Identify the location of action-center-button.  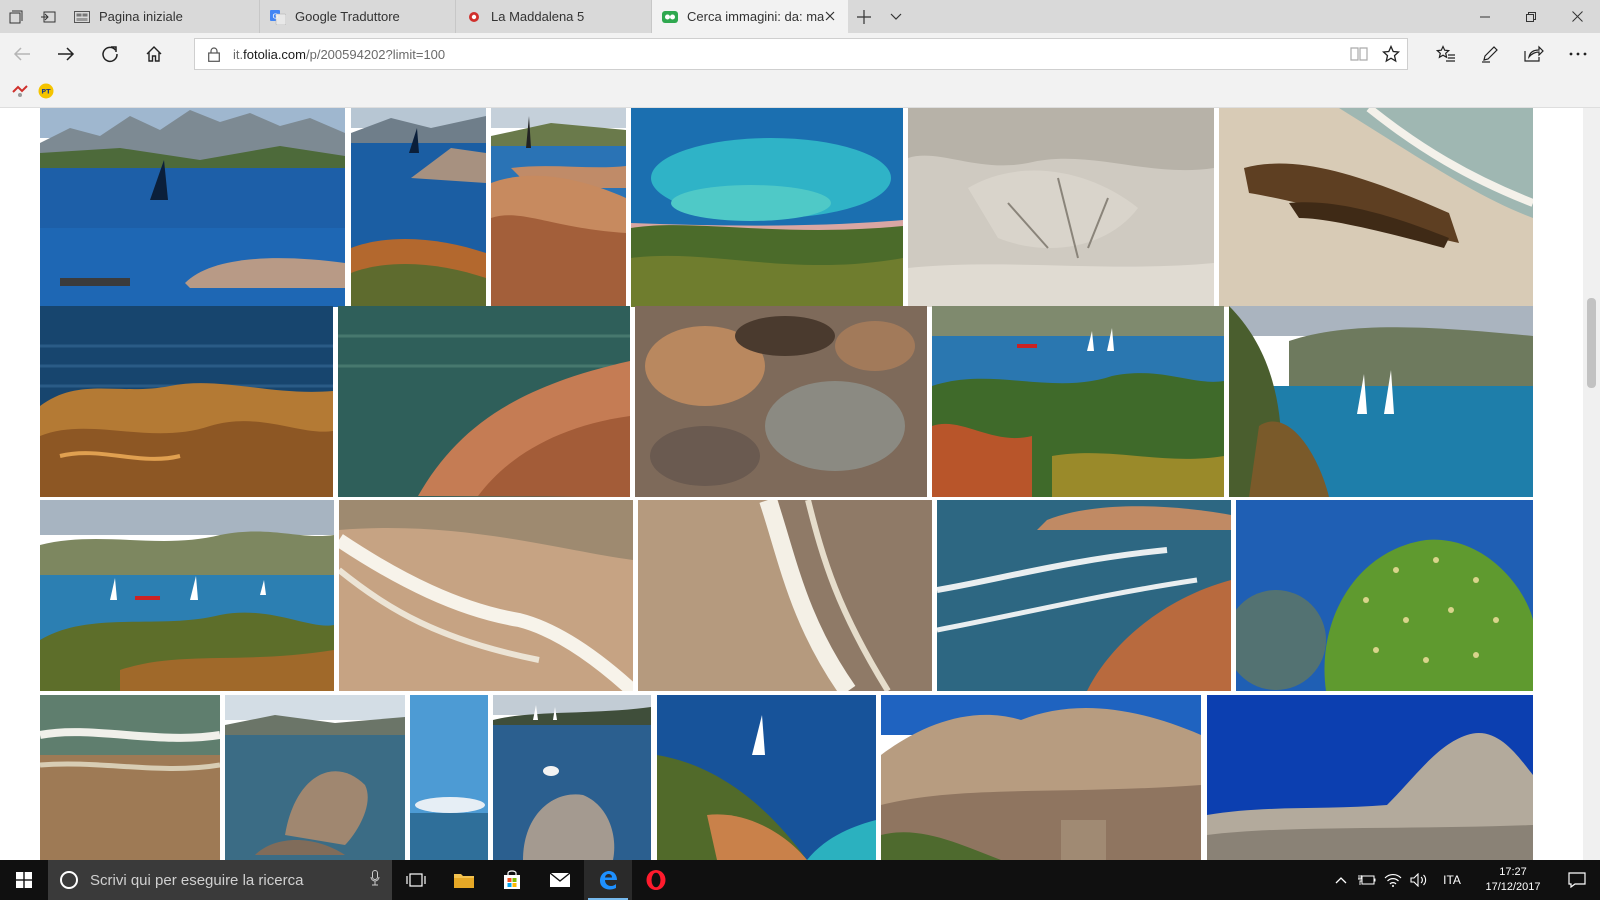
(1577, 880).